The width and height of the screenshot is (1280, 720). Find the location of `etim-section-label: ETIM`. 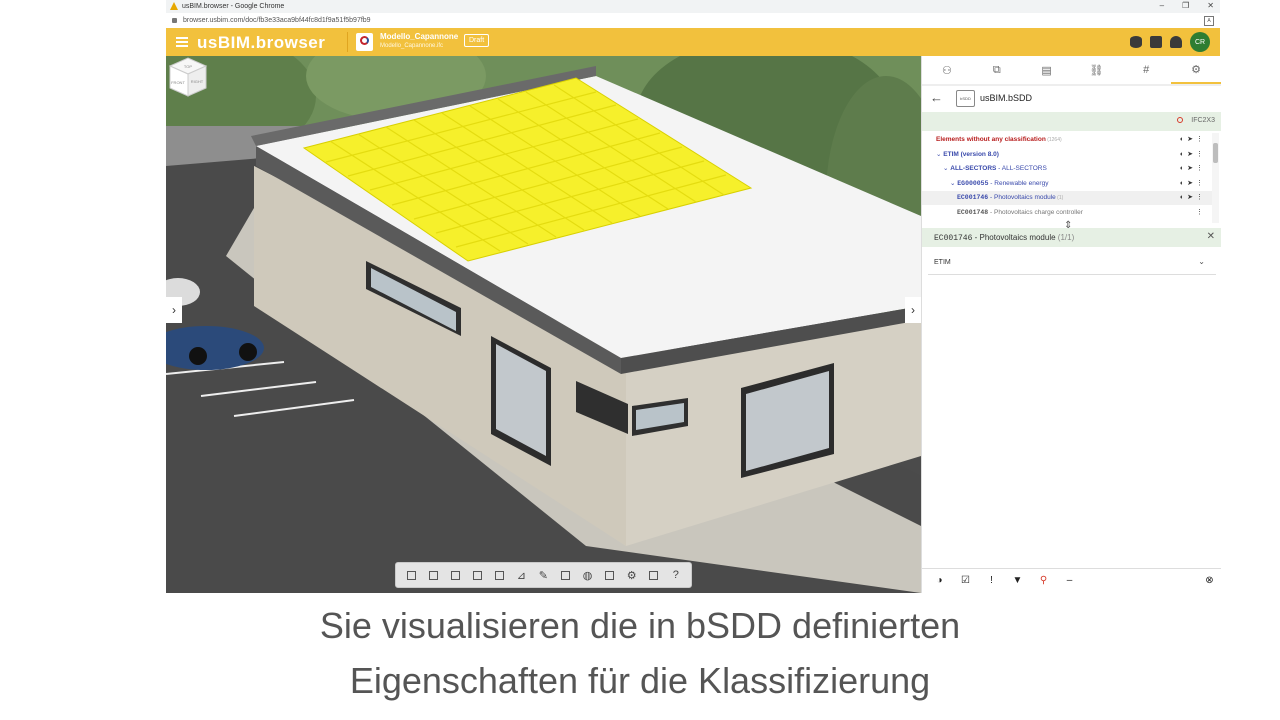

etim-section-label: ETIM is located at coordinates (942, 262).